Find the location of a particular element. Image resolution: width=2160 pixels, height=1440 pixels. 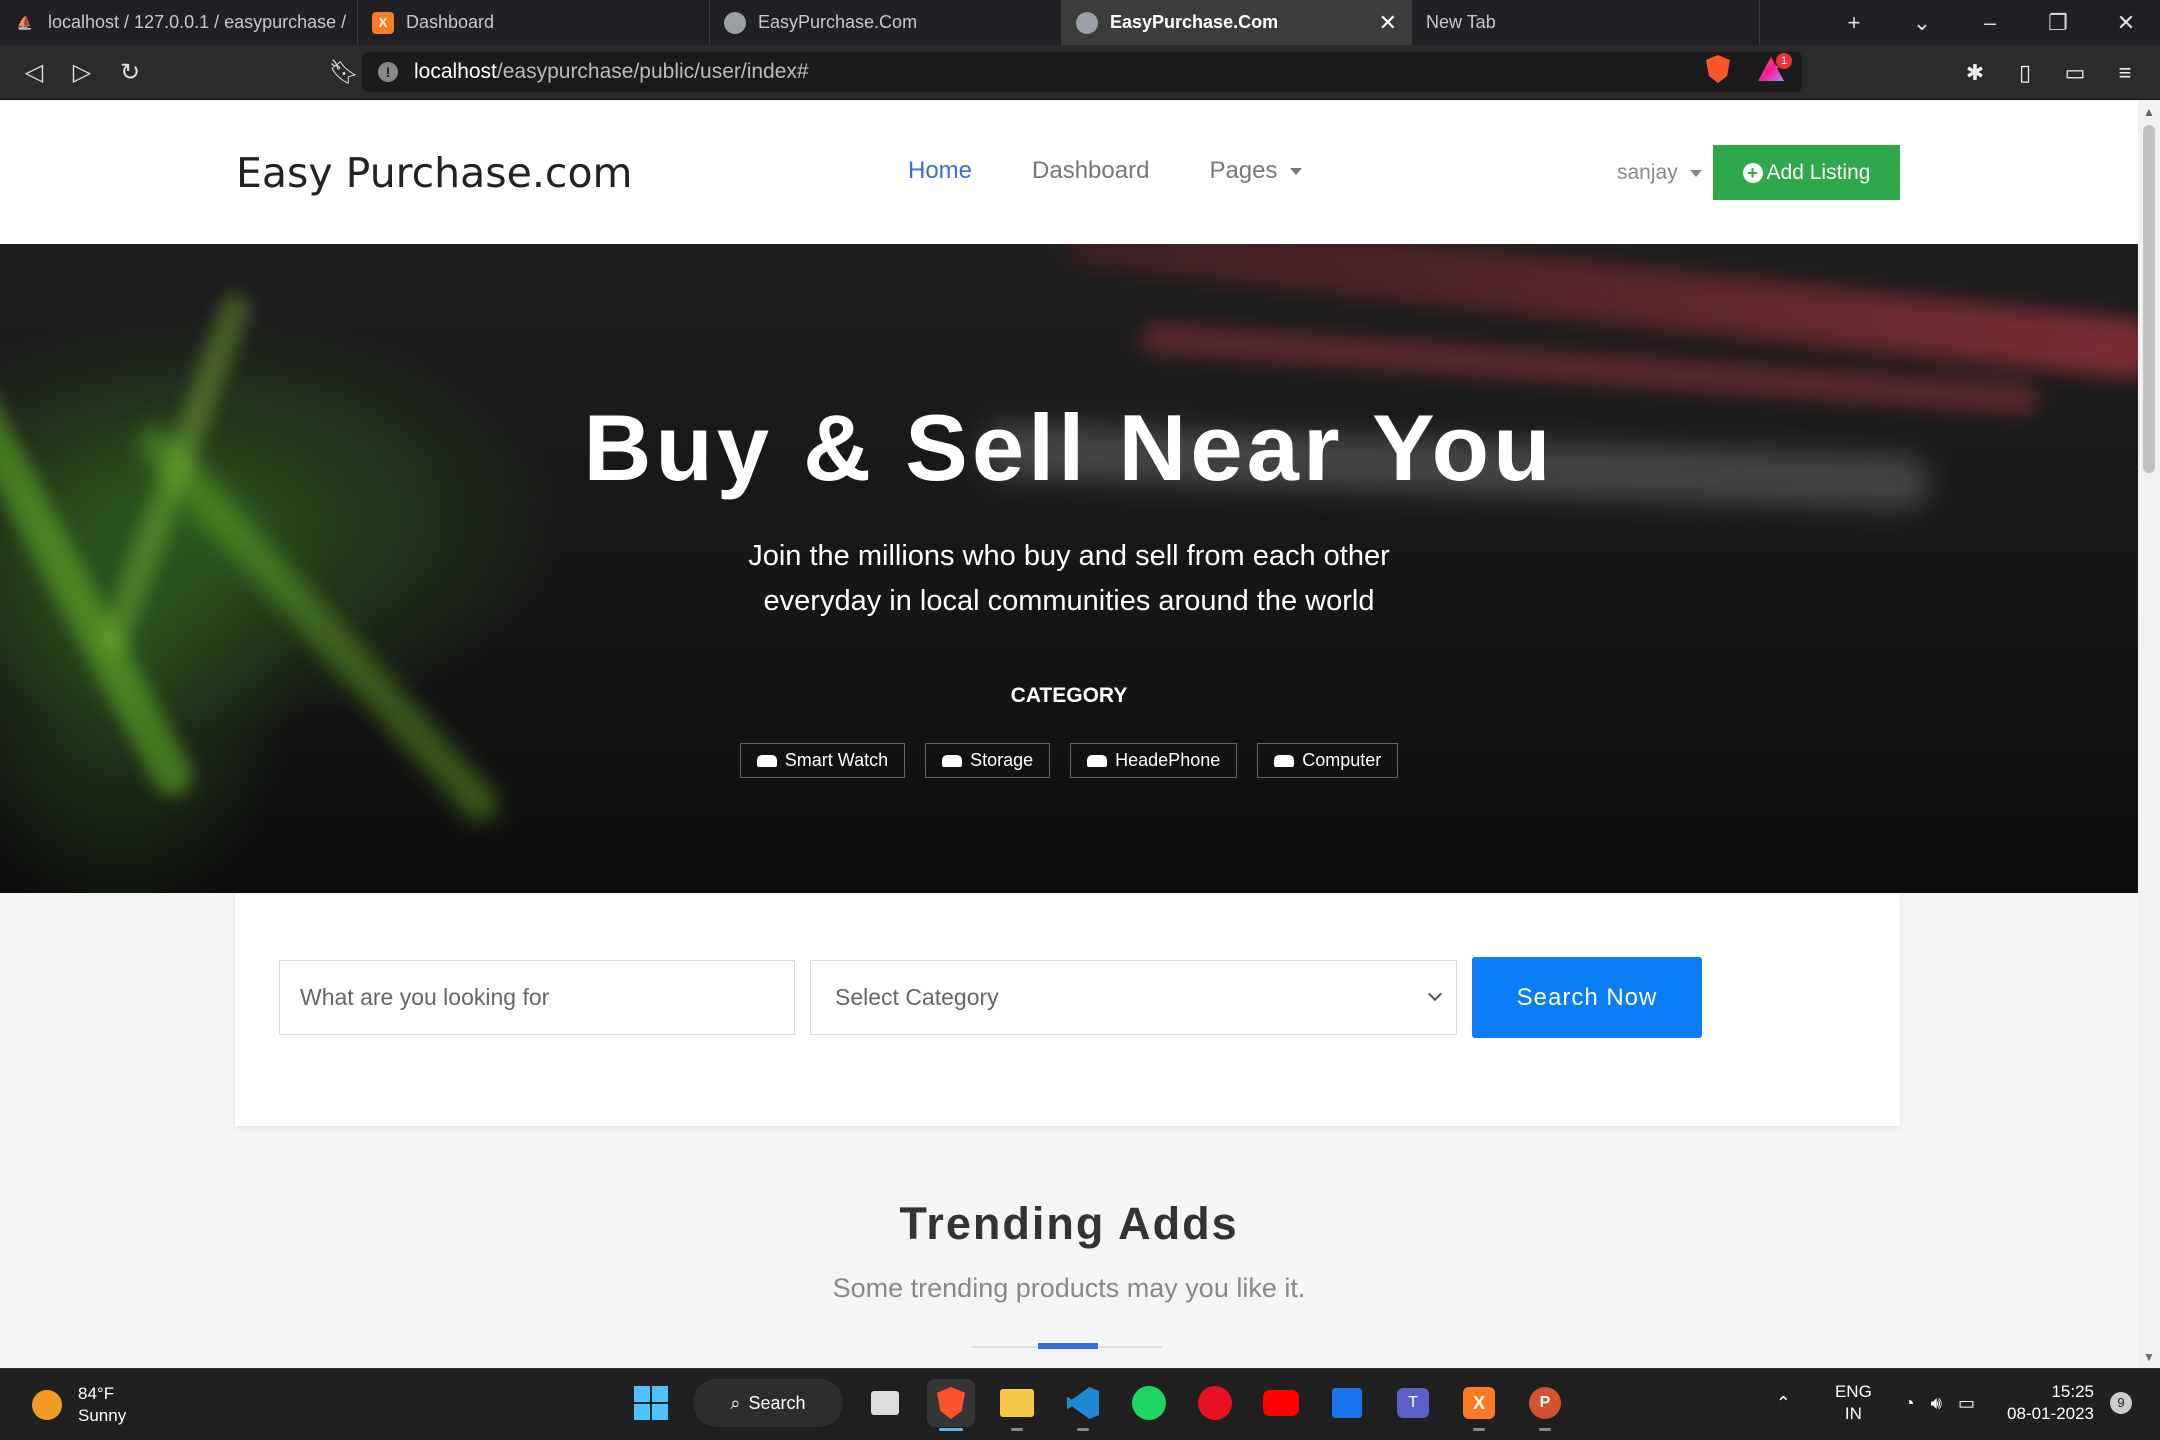

taskbar-spotify is located at coordinates (1149, 1403).